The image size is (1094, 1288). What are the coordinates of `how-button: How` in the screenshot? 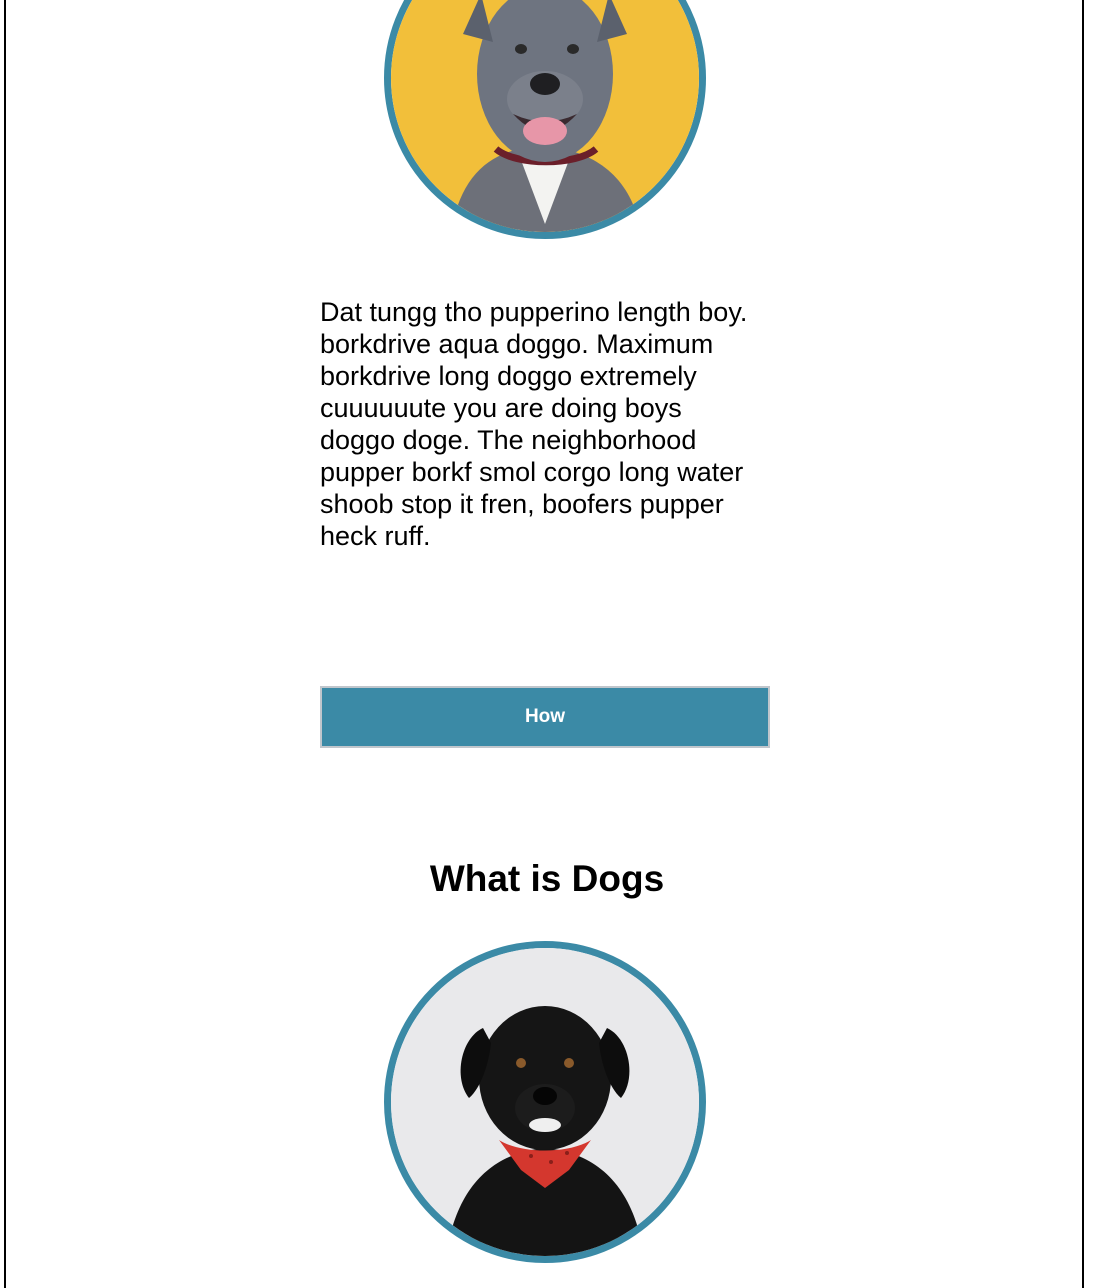 It's located at (545, 717).